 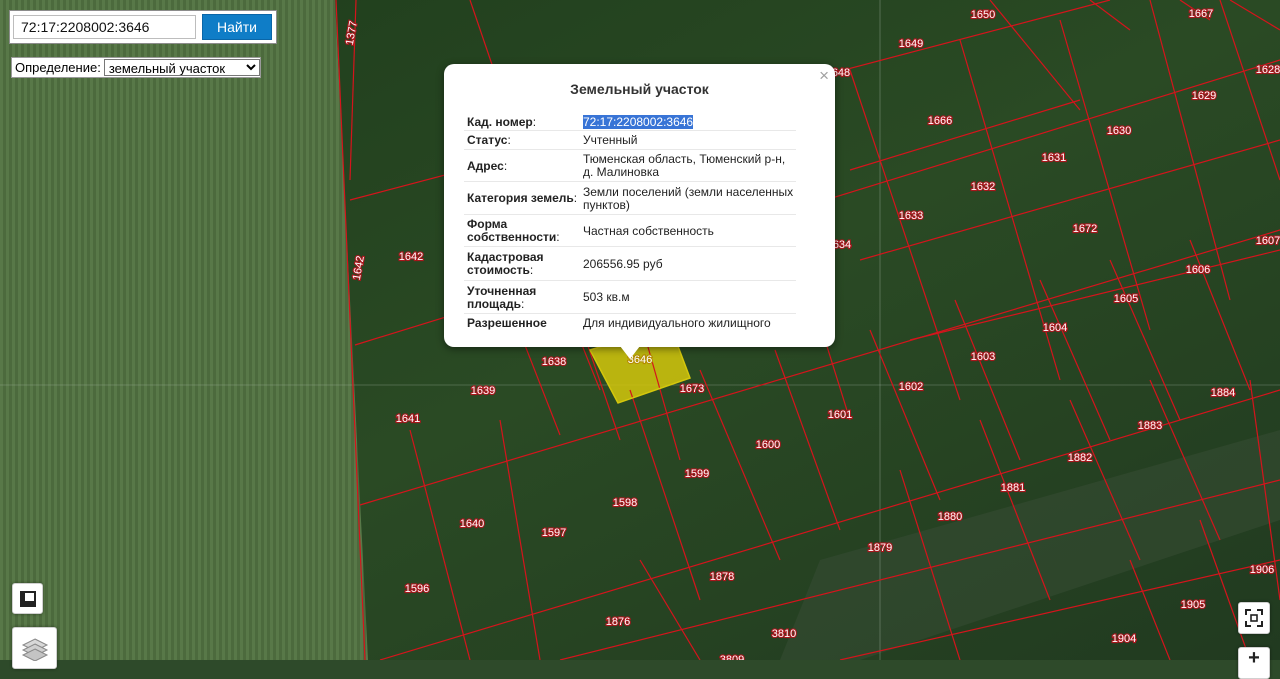 What do you see at coordinates (1254, 657) in the screenshot?
I see `zoom-in-label: +` at bounding box center [1254, 657].